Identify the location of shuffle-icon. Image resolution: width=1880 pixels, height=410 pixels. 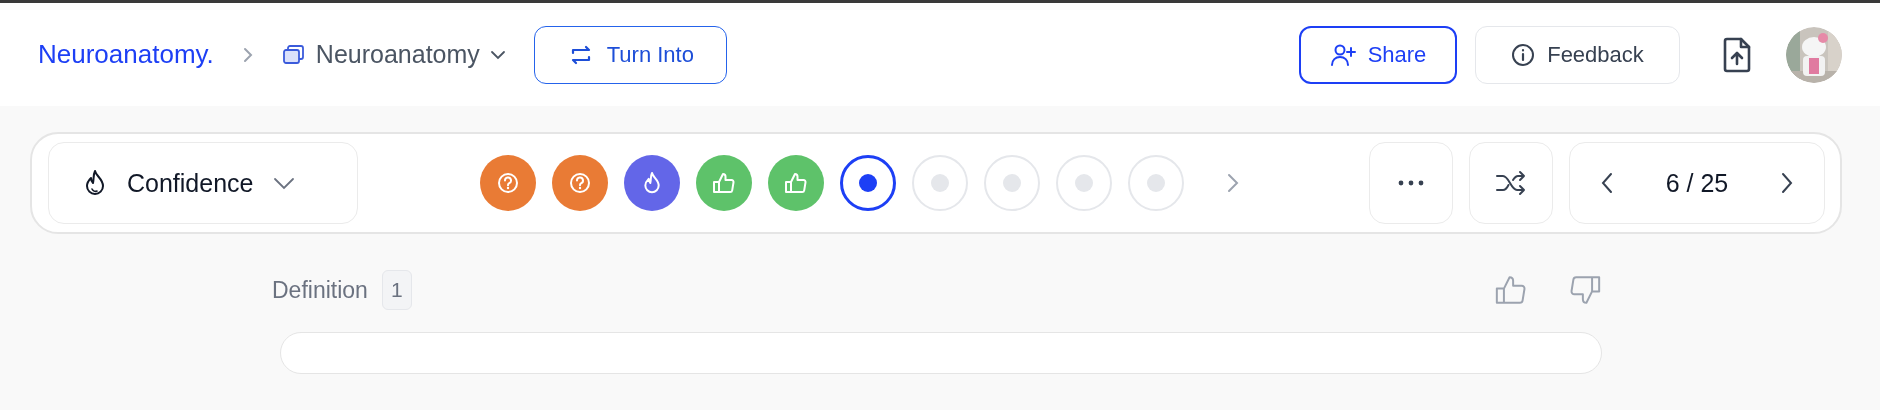
(1511, 183).